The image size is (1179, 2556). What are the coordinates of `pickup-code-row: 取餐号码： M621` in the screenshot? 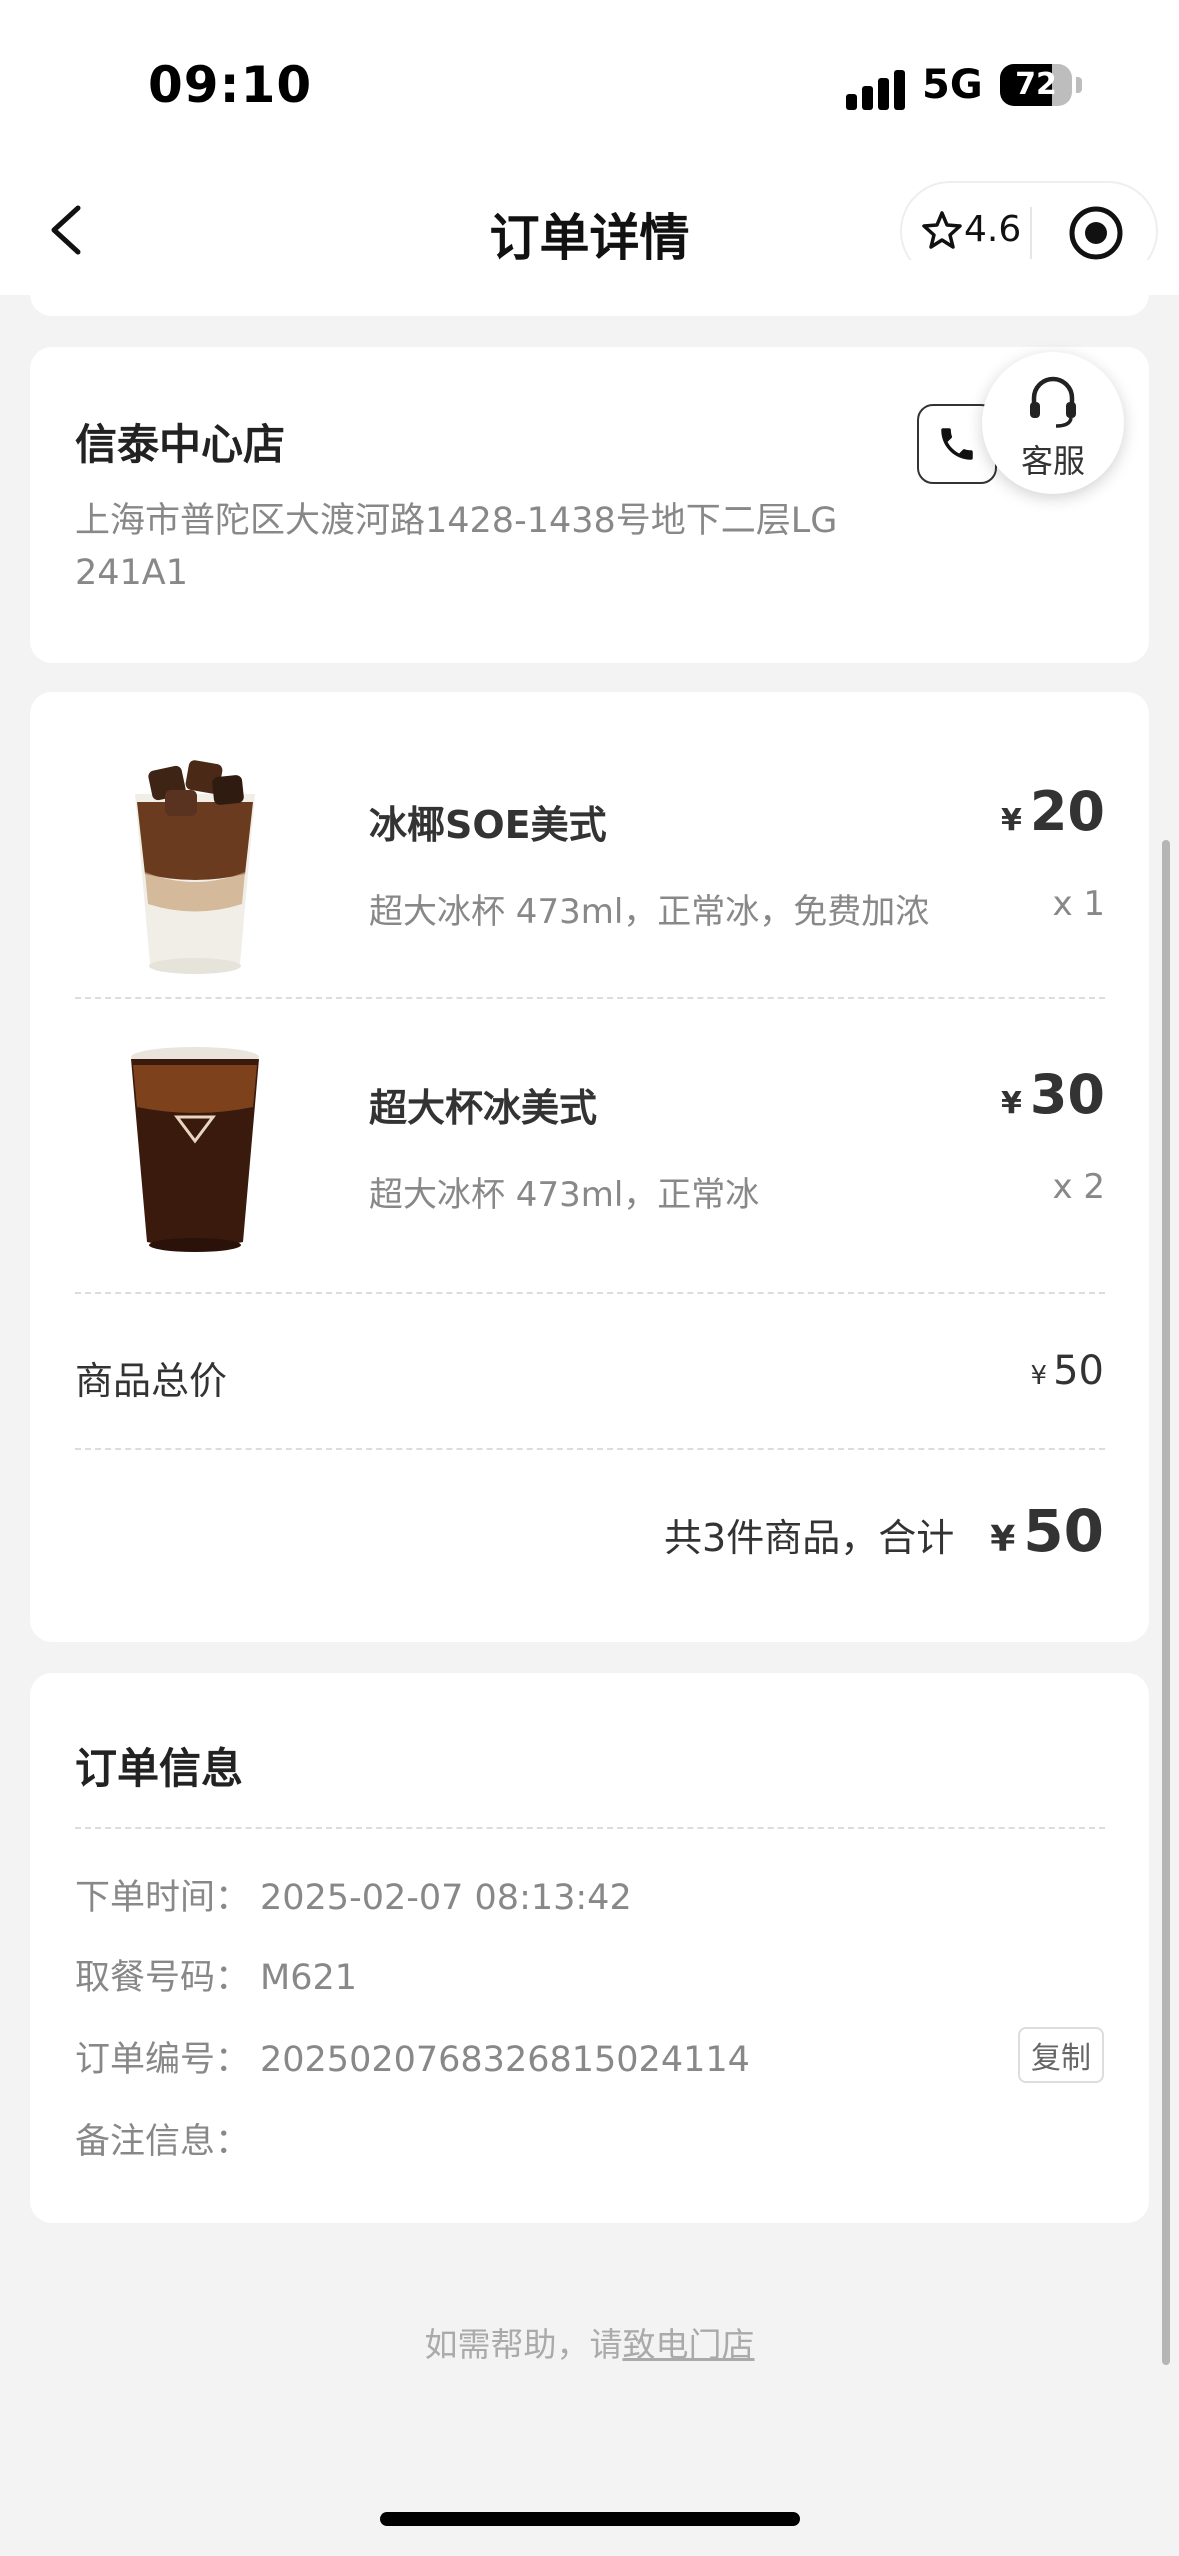 It's located at (216, 1974).